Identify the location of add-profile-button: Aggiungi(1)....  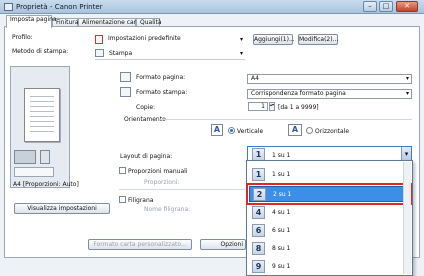
(274, 39).